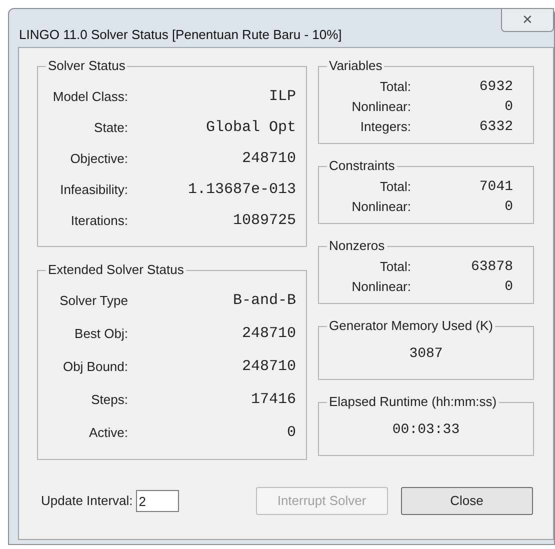 The width and height of the screenshot is (555, 549). Describe the element at coordinates (413, 402) in the screenshot. I see `group-title: Elapsed Runtime (hh:mm:ss)` at that location.